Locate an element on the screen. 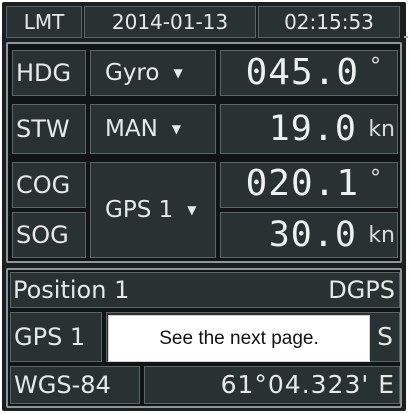  date-display: 2014-01-13 is located at coordinates (170, 22).